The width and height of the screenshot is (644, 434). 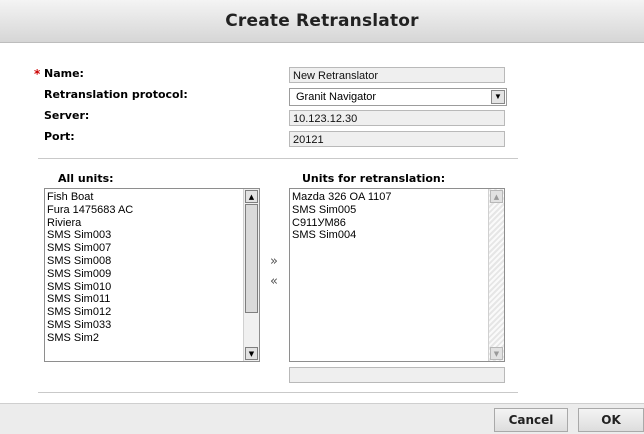 What do you see at coordinates (397, 375) in the screenshot?
I see `unit-id-input` at bounding box center [397, 375].